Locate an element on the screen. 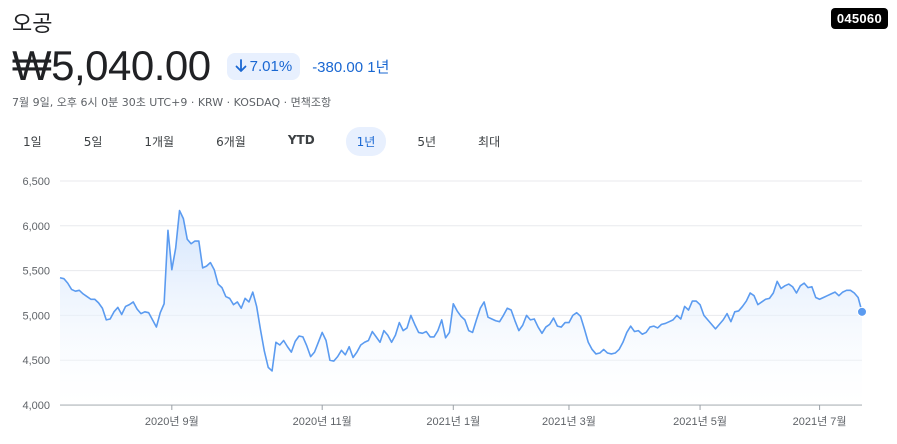  x-tick-label: 2021년 5월 is located at coordinates (700, 421).